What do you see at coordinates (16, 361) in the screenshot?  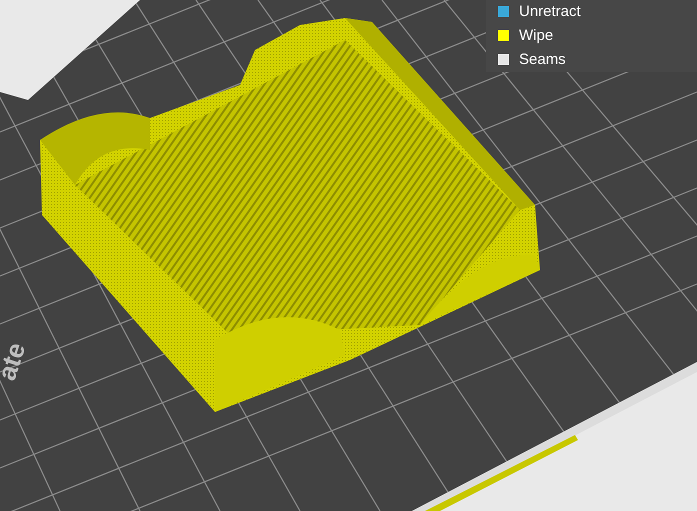 I see `plate-label: ate` at bounding box center [16, 361].